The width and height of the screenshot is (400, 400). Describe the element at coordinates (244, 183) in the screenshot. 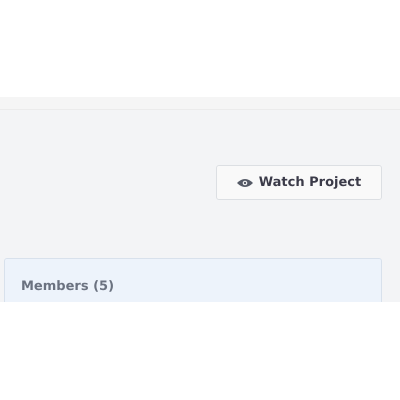

I see `eye-icon` at that location.